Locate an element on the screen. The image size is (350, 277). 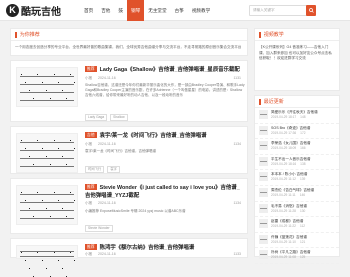
recommend-title: 为你推荐 is located at coordinates (29, 35).